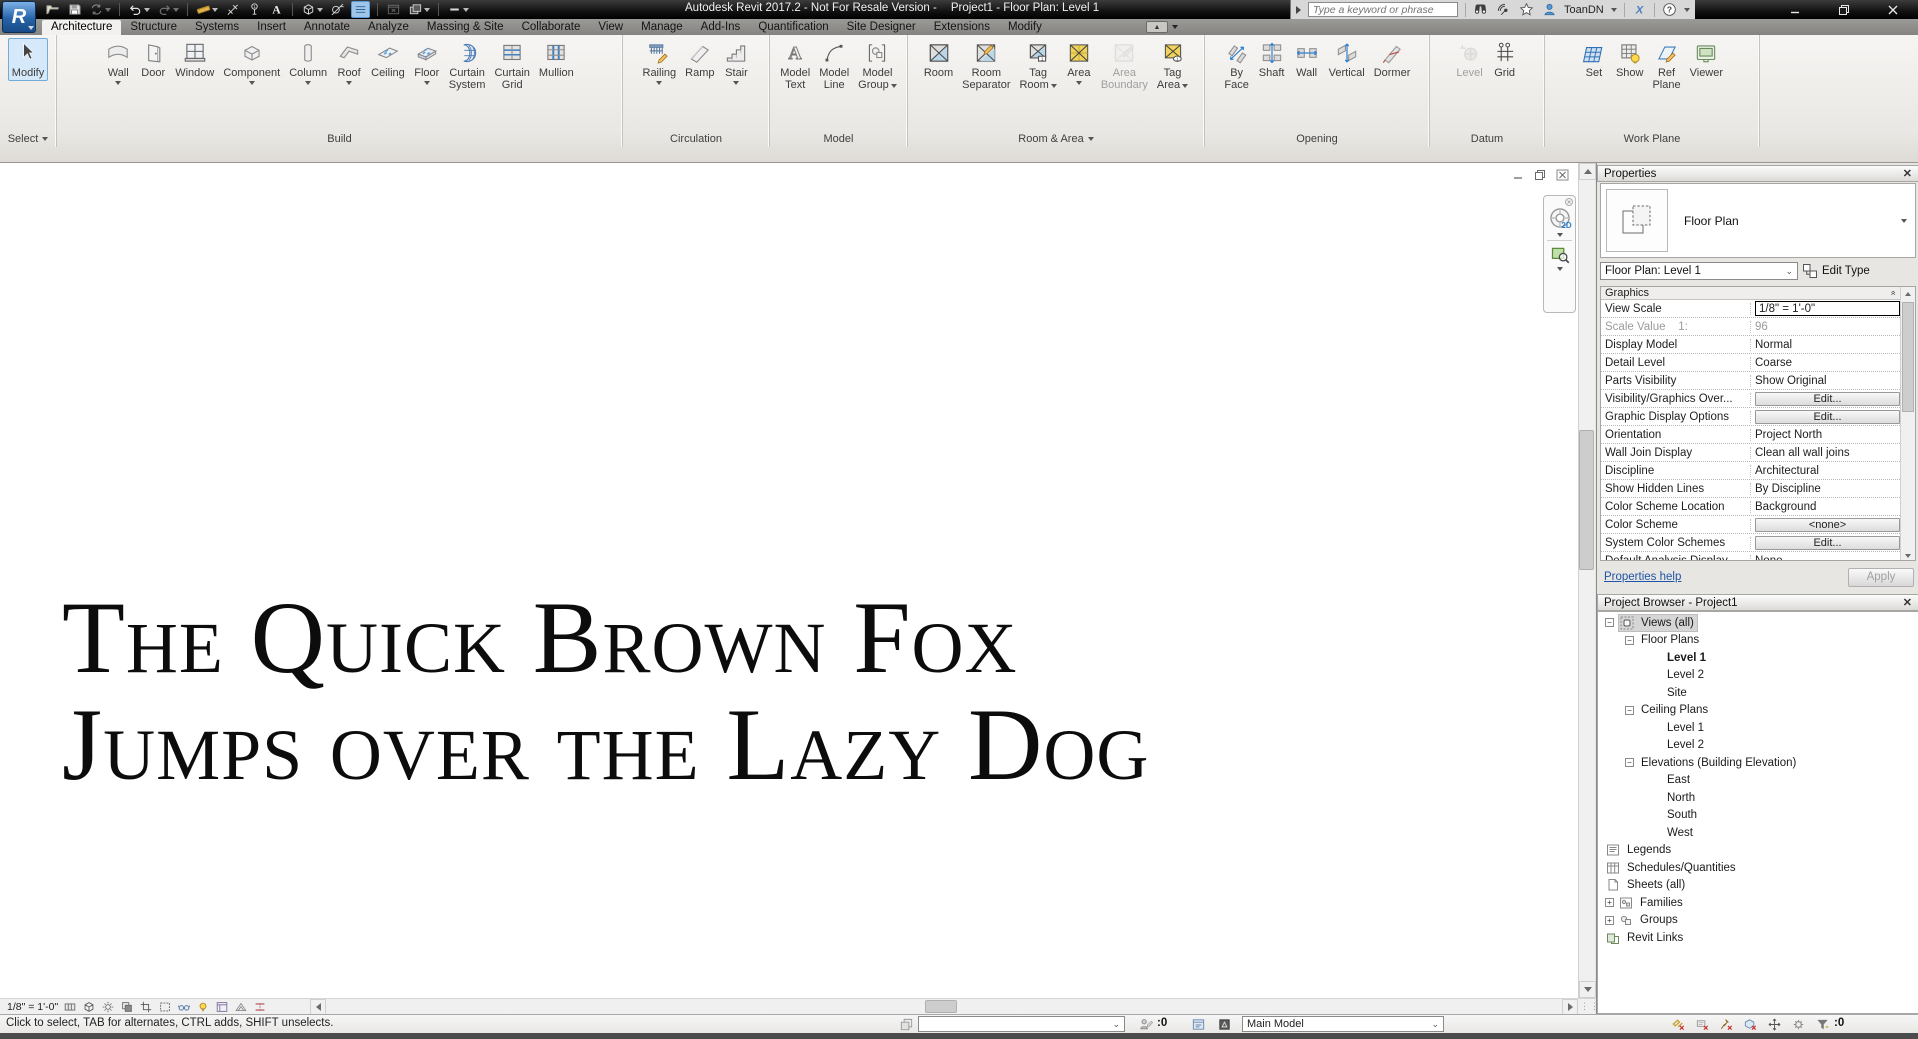 This screenshot has width=1918, height=1039. Describe the element at coordinates (1540, 175) in the screenshot. I see `view-restore-icon` at that location.